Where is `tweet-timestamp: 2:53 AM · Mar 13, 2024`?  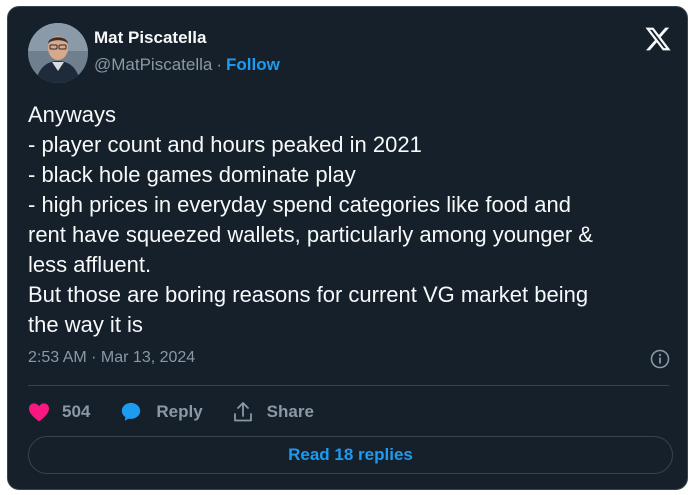 tweet-timestamp: 2:53 AM · Mar 13, 2024 is located at coordinates (111, 358).